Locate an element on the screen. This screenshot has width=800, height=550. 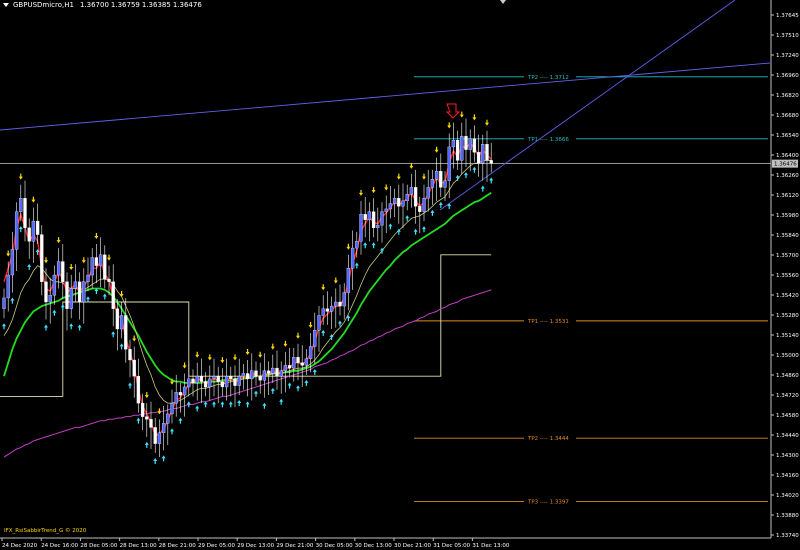
tp-level-label: TP1 ---- 1.3666 is located at coordinates (548, 140).